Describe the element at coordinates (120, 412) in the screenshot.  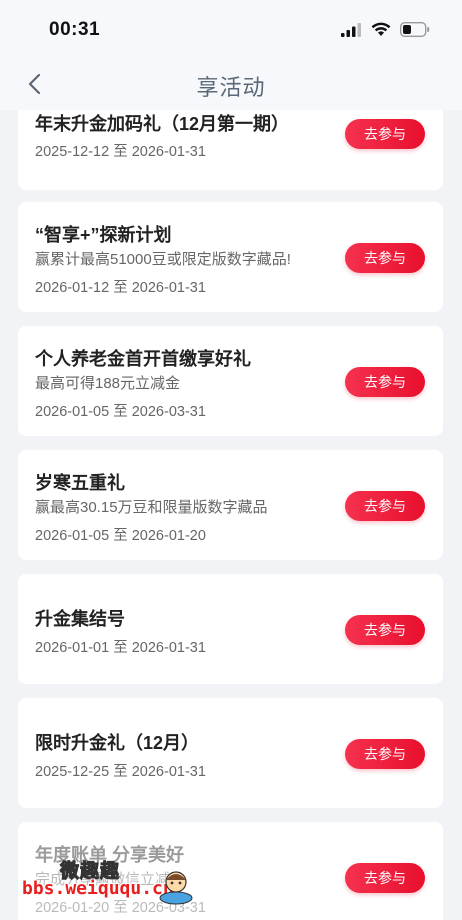
I see `activity-date: 2026-01-05 至 2026-03-31` at that location.